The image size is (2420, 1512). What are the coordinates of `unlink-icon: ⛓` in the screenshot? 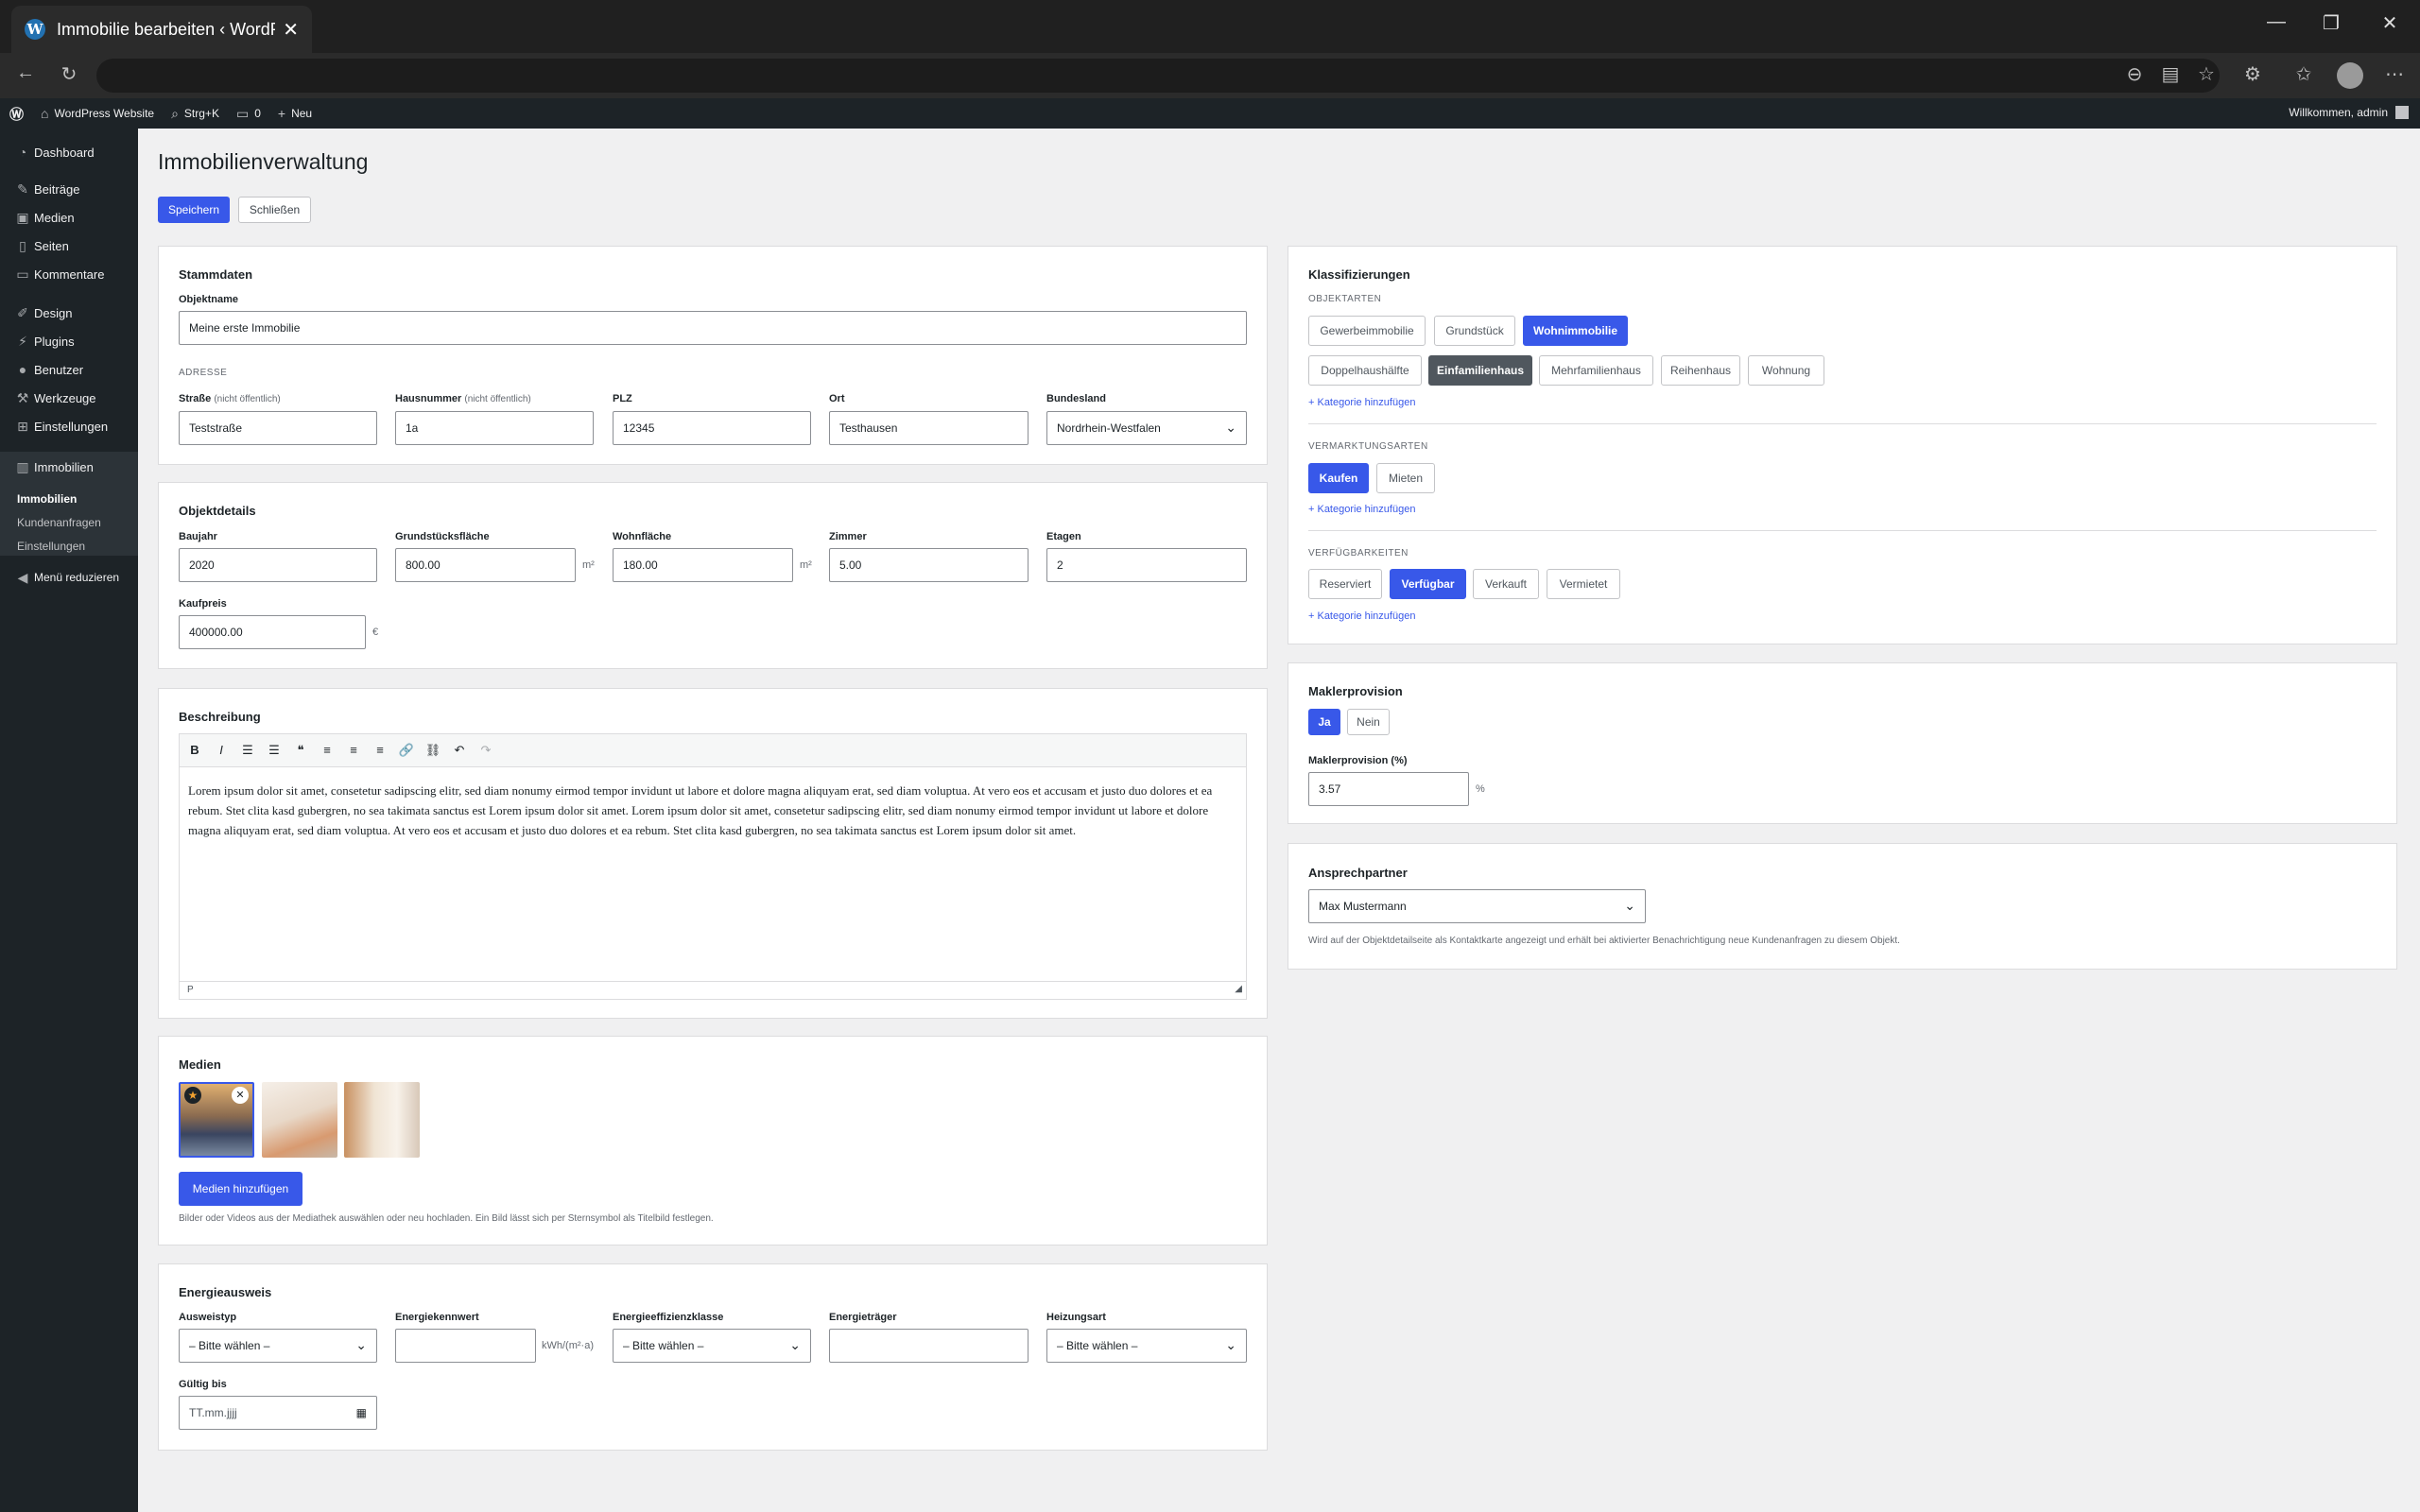 It's located at (433, 750).